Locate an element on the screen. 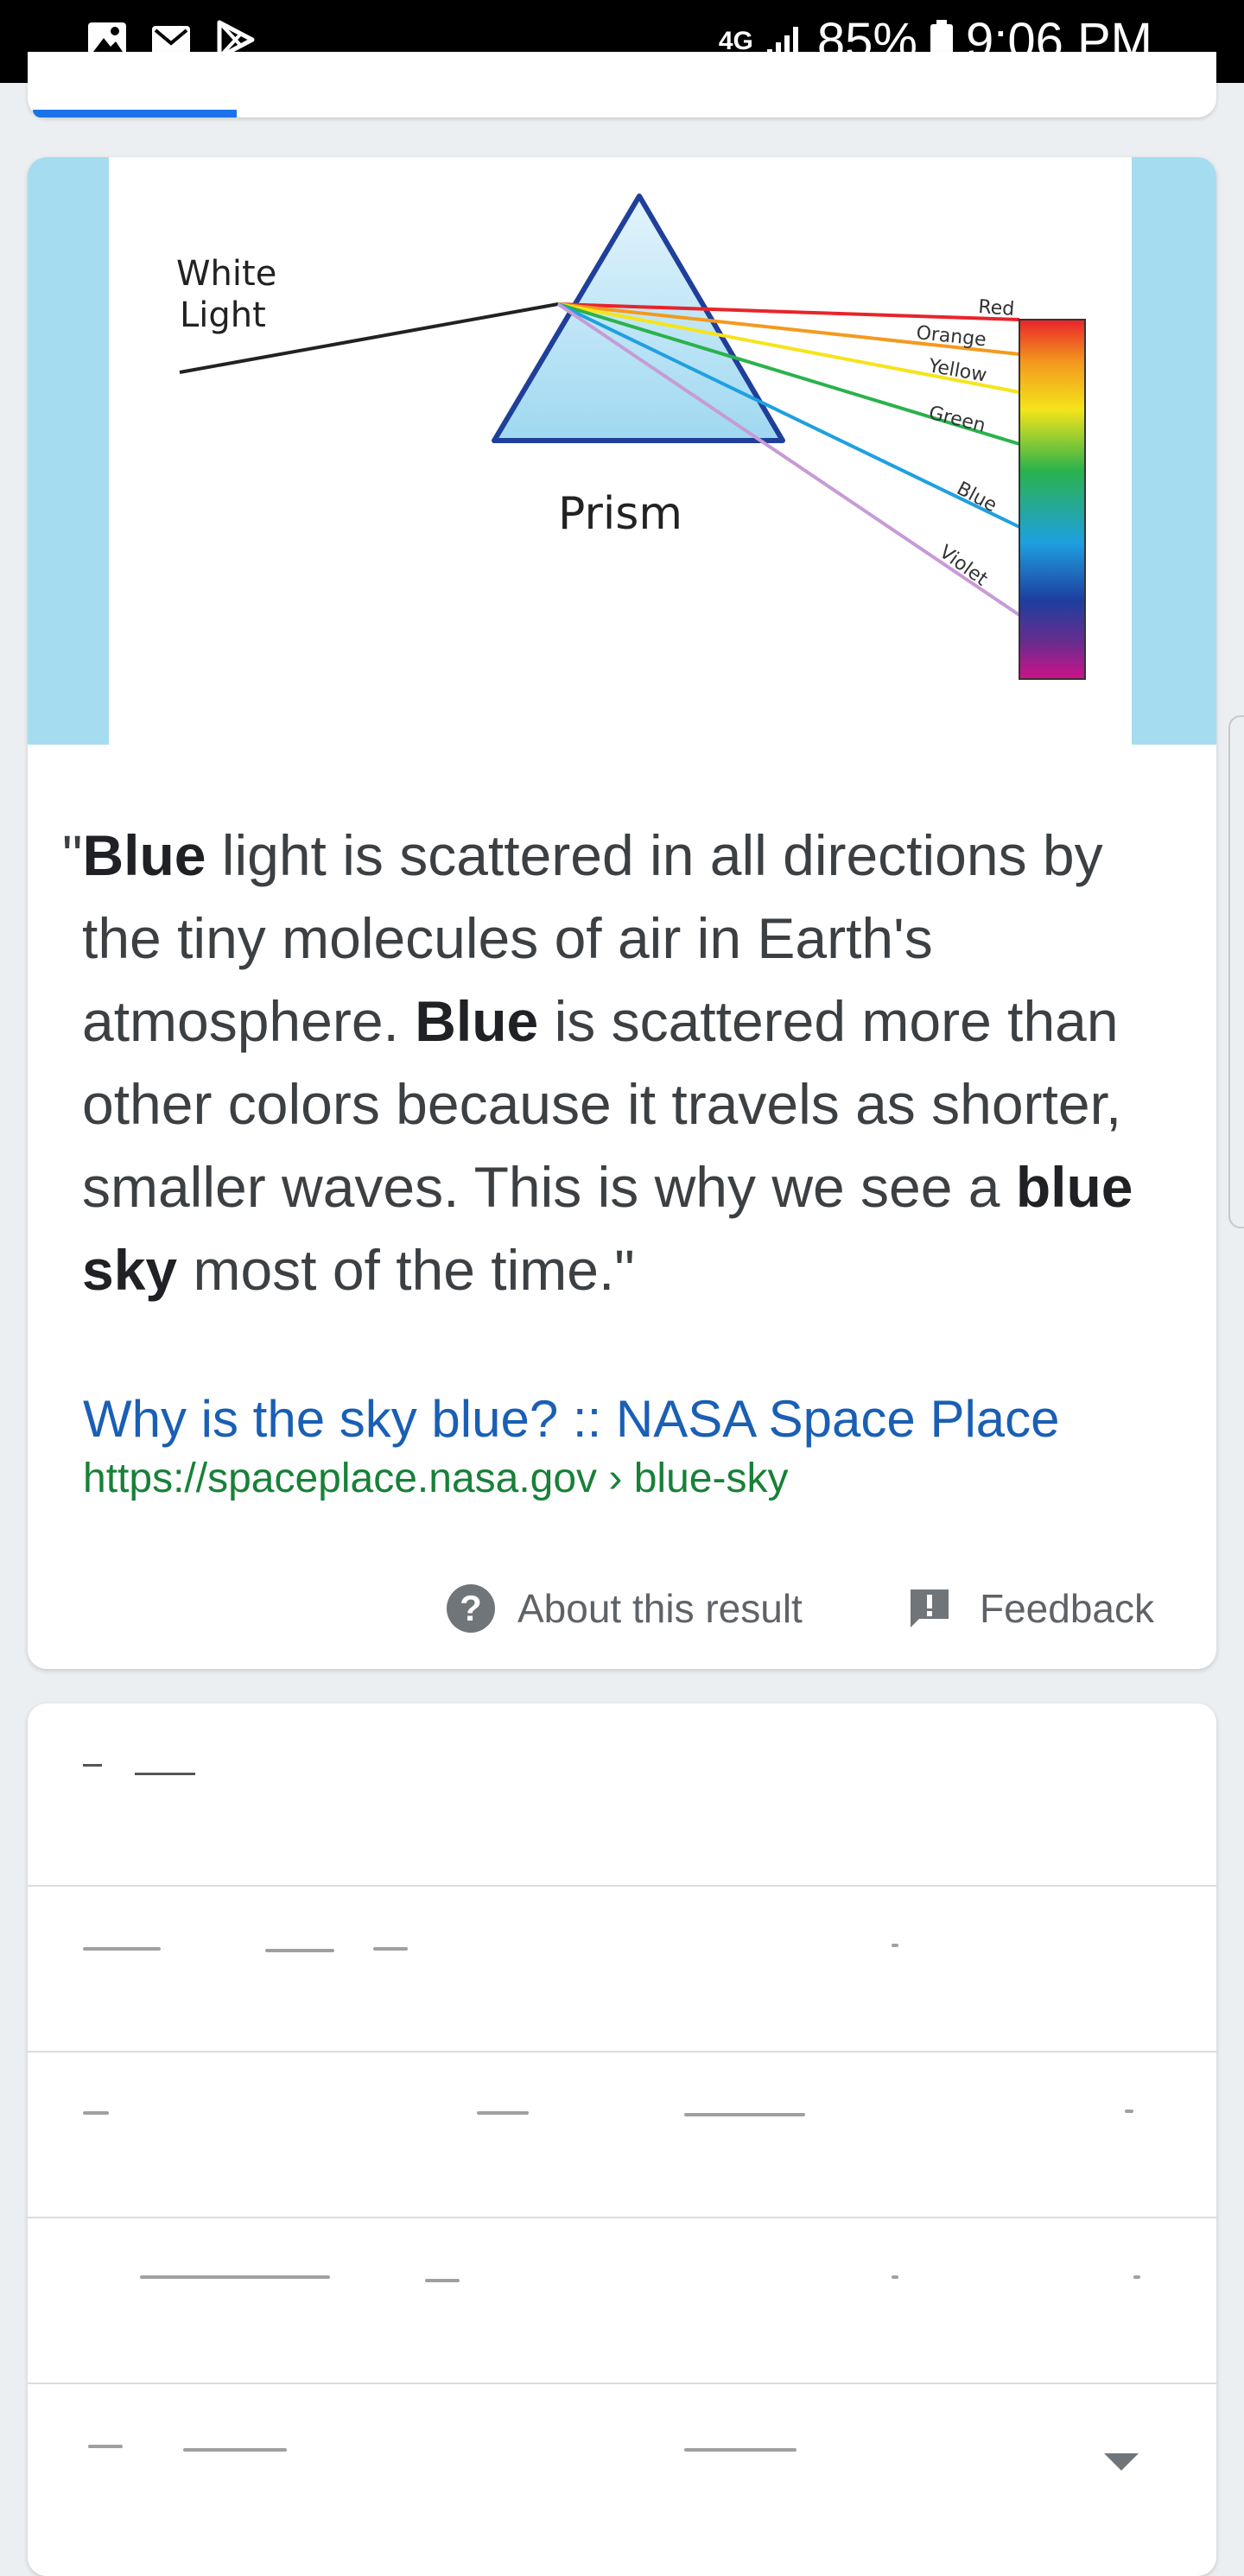 The width and height of the screenshot is (1244, 2576). help-icon: ? is located at coordinates (471, 1608).